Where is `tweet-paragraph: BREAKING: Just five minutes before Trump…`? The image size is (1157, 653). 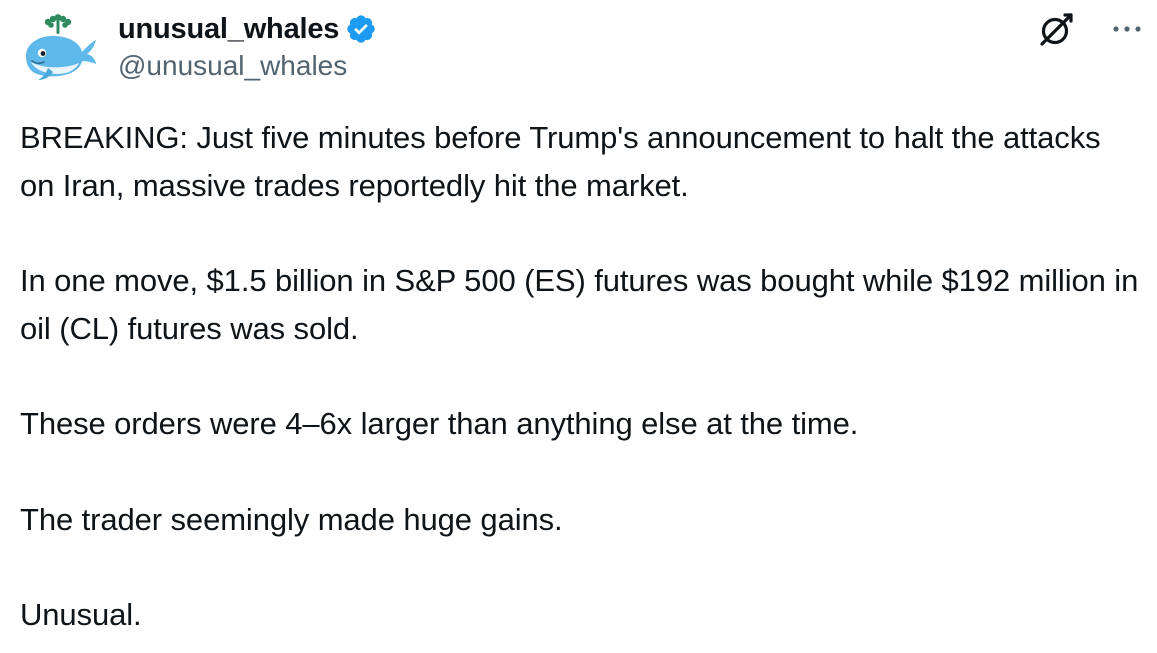
tweet-paragraph: BREAKING: Just five minutes before Trump… is located at coordinates (560, 161).